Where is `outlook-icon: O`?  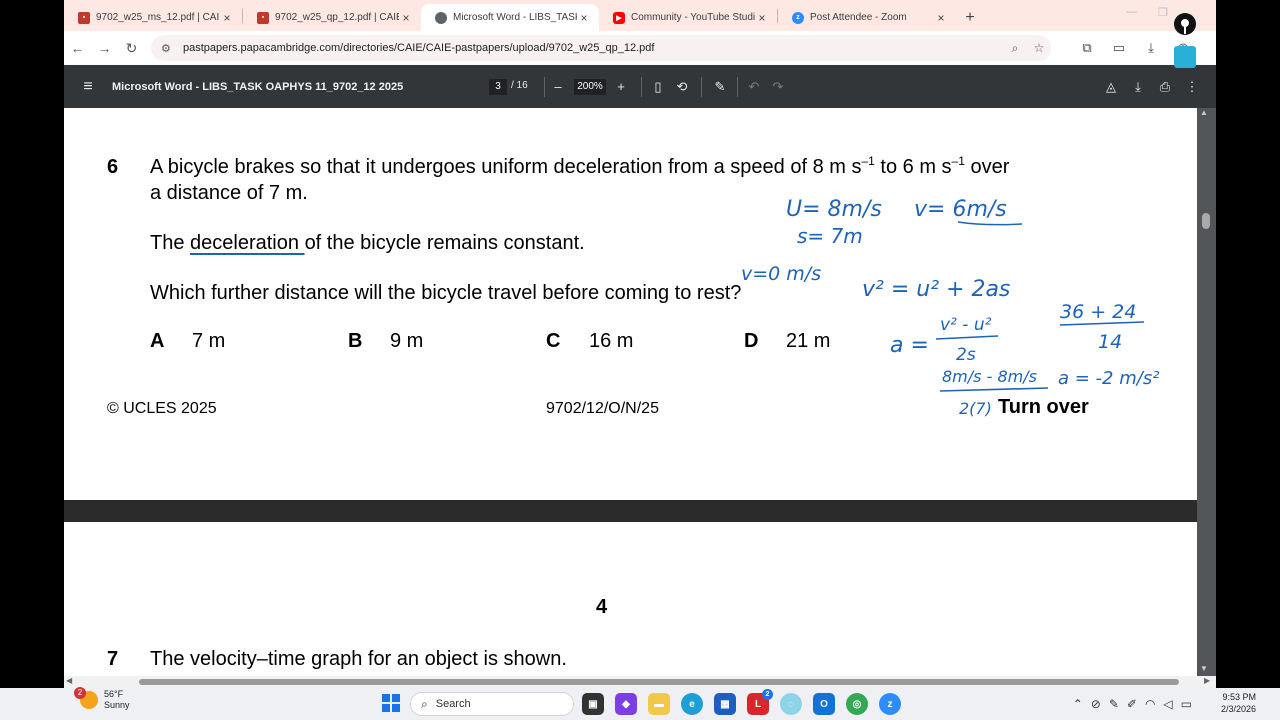 outlook-icon: O is located at coordinates (824, 704).